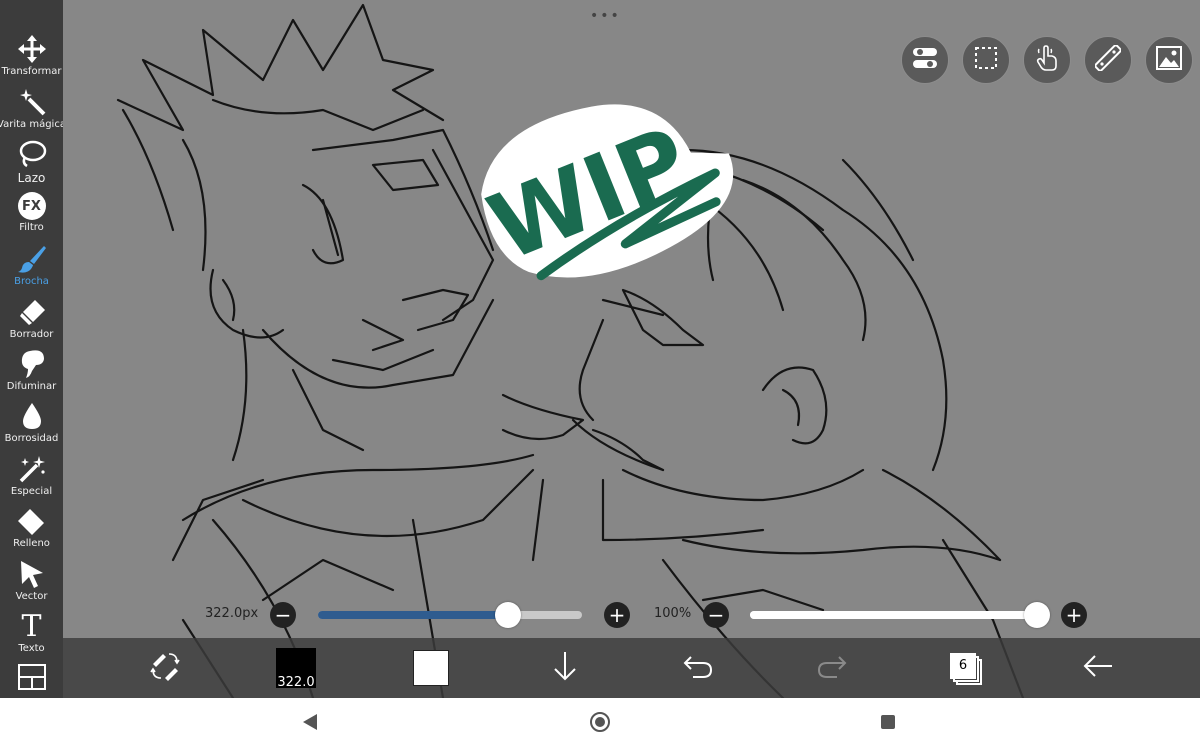 The width and height of the screenshot is (1200, 750). I want to click on fill-bucket-icon, so click(32, 521).